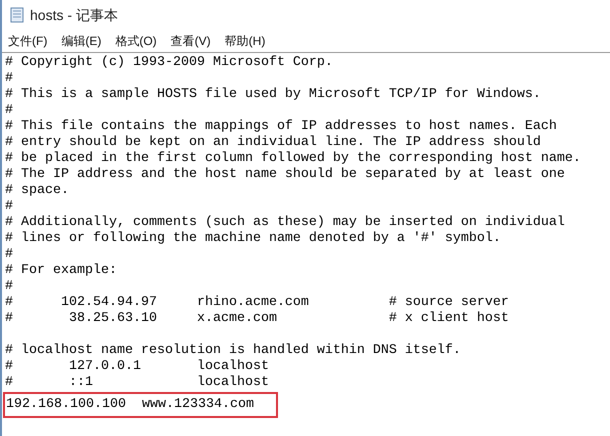  Describe the element at coordinates (61, 270) in the screenshot. I see `text-line: # For example:` at that location.